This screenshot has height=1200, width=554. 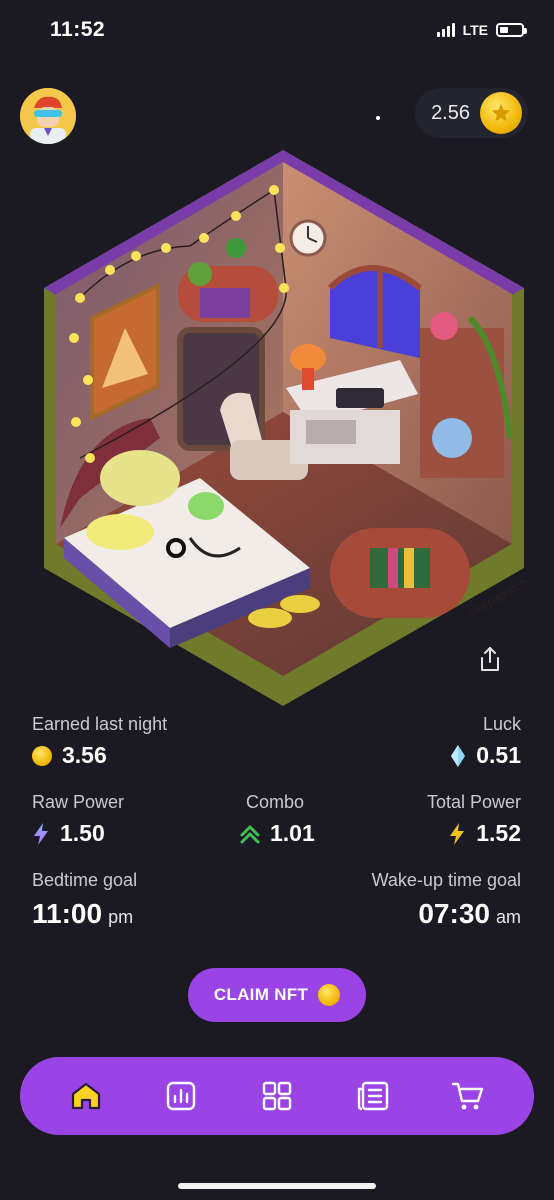 I want to click on star-decoration, so click(x=378, y=118).